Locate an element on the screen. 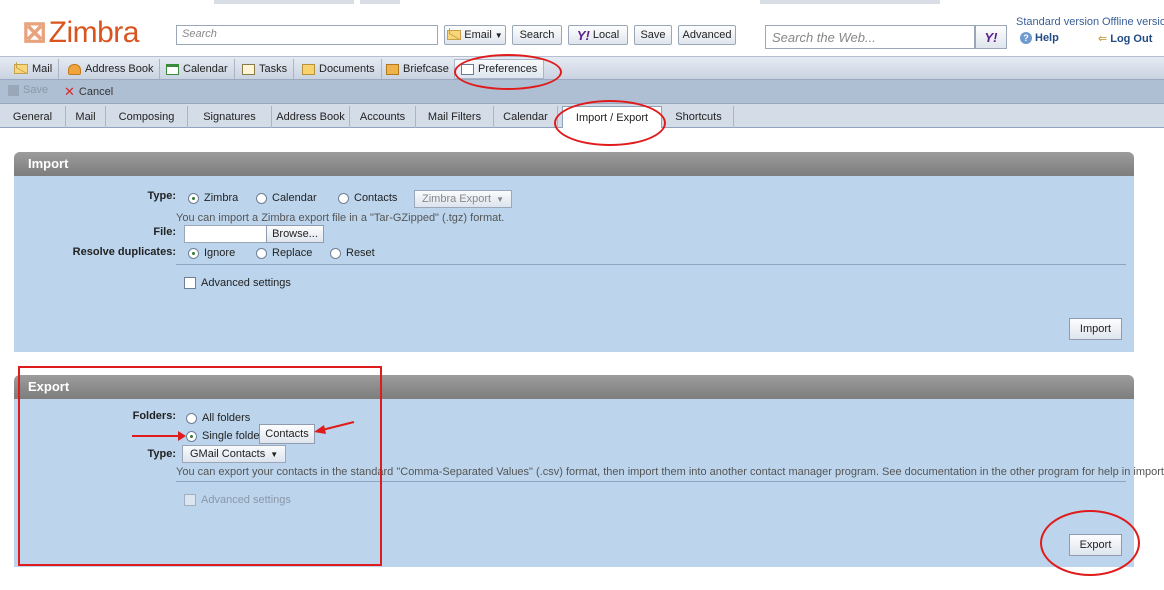 The image size is (1164, 590). help-icon: ? is located at coordinates (1026, 38).